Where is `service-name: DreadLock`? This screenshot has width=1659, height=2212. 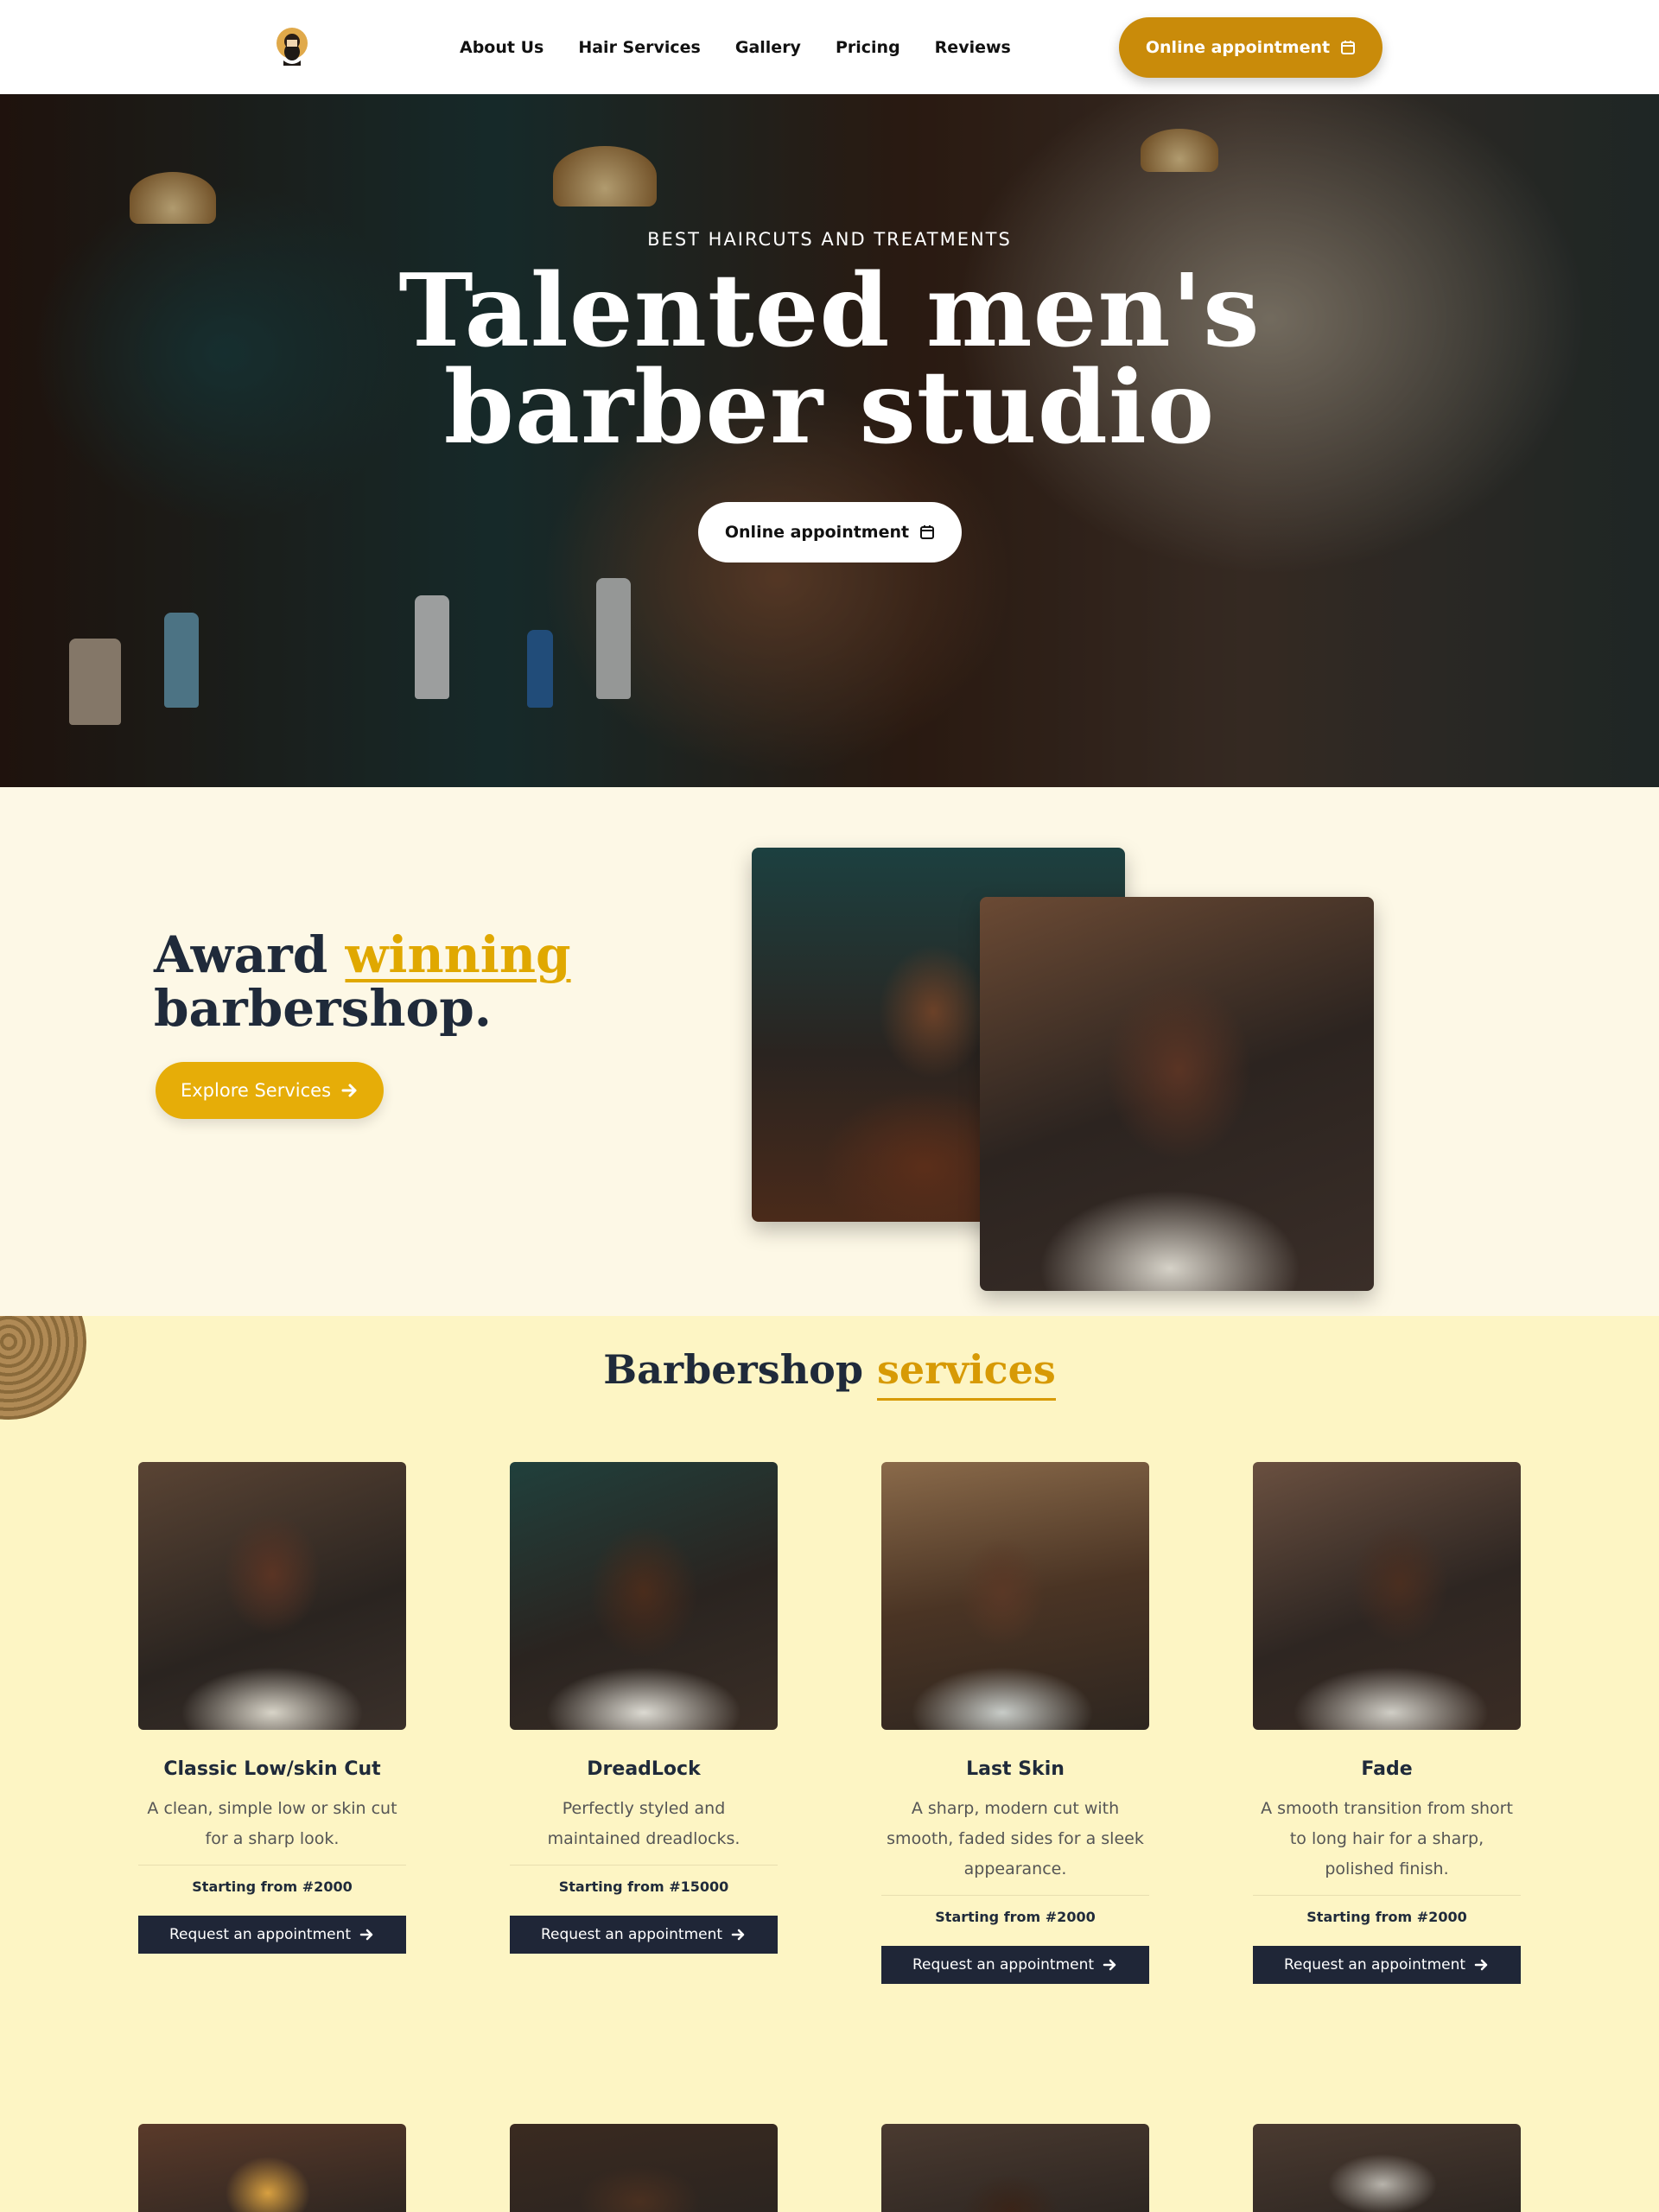
service-name: DreadLock is located at coordinates (644, 1769).